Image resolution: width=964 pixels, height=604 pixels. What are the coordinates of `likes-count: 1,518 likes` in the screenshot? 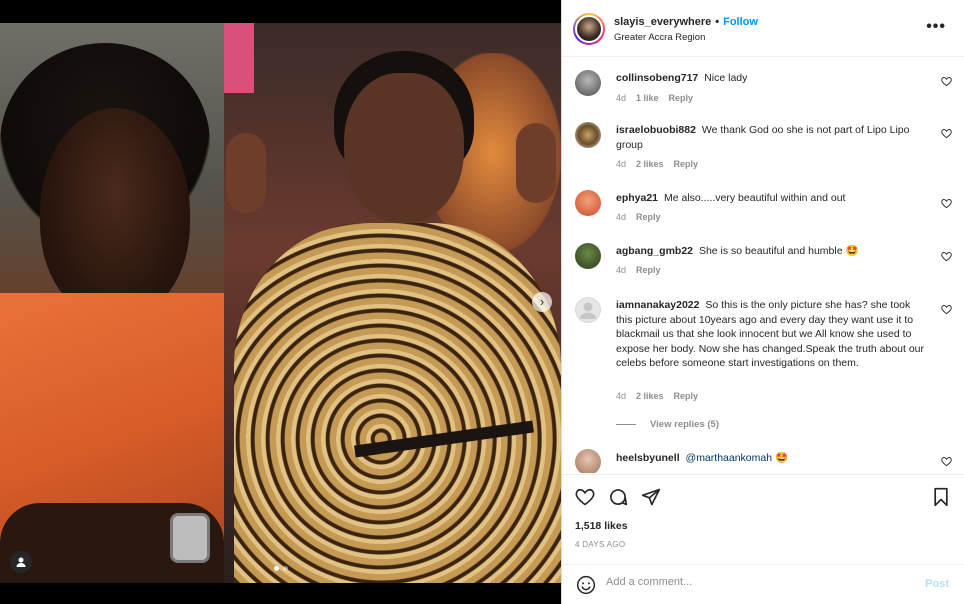 It's located at (601, 526).